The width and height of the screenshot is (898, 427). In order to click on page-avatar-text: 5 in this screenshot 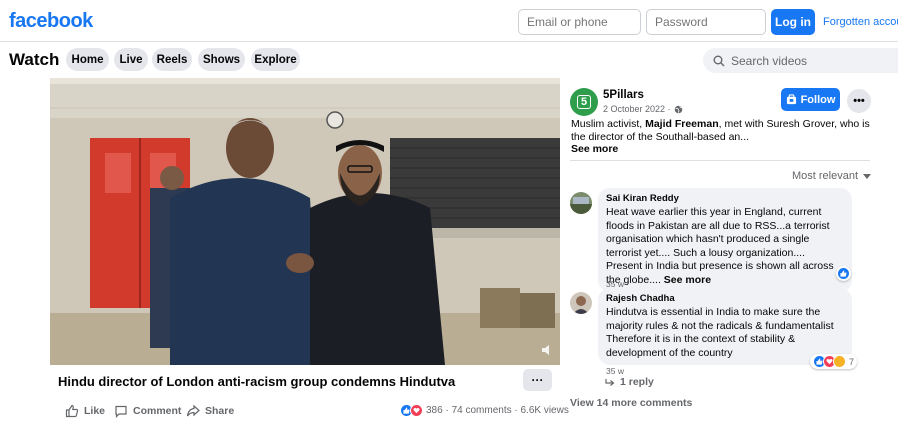, I will do `click(584, 102)`.